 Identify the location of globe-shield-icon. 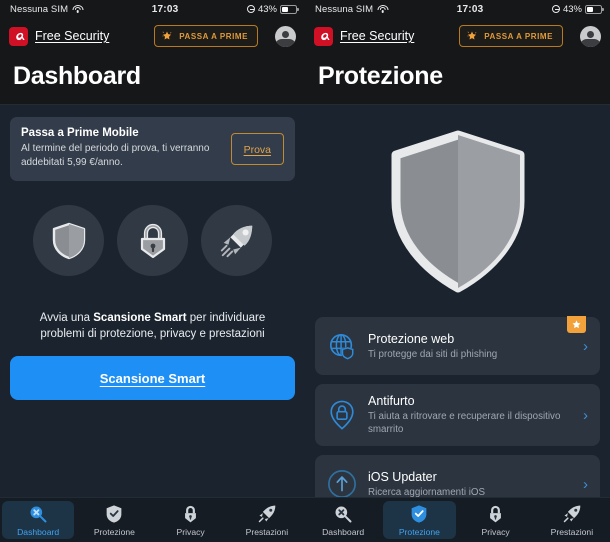
(342, 346).